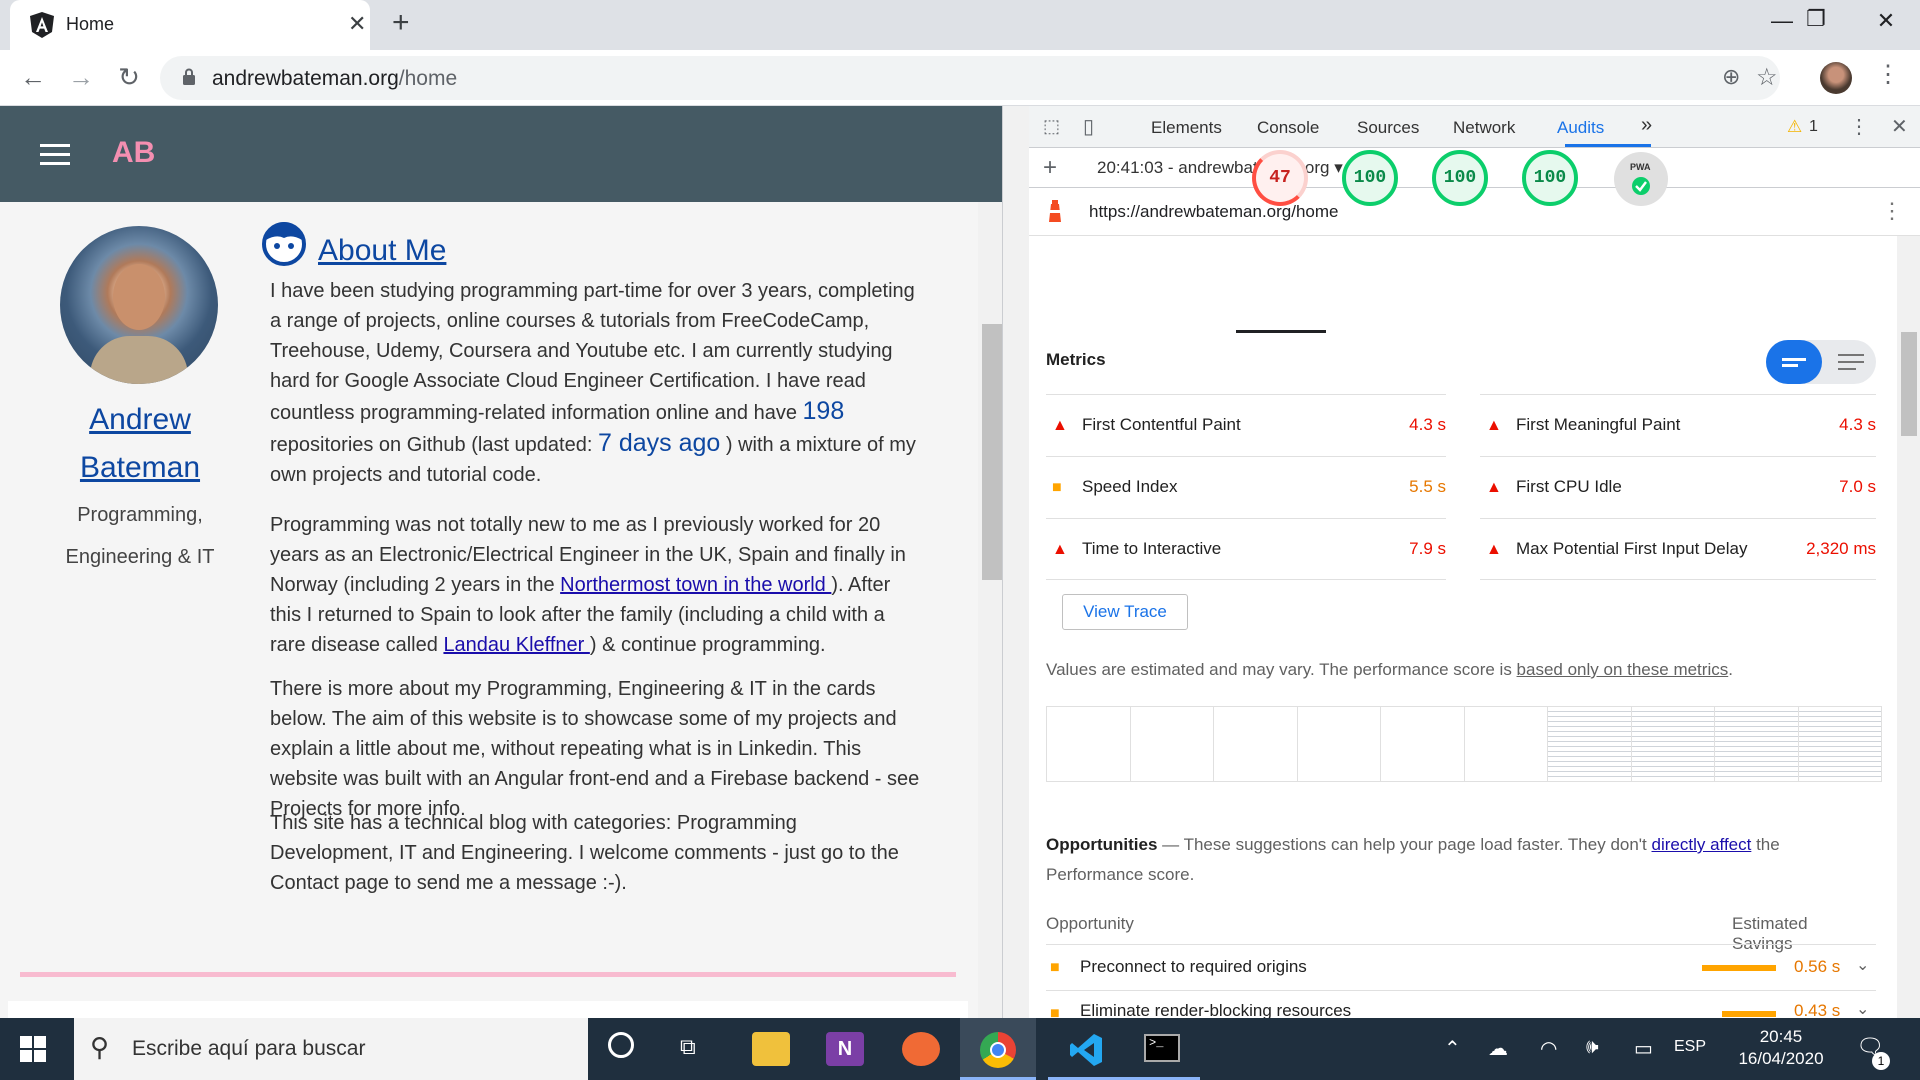 This screenshot has width=1920, height=1080. I want to click on metric-label: First CPU Idle, so click(1569, 486).